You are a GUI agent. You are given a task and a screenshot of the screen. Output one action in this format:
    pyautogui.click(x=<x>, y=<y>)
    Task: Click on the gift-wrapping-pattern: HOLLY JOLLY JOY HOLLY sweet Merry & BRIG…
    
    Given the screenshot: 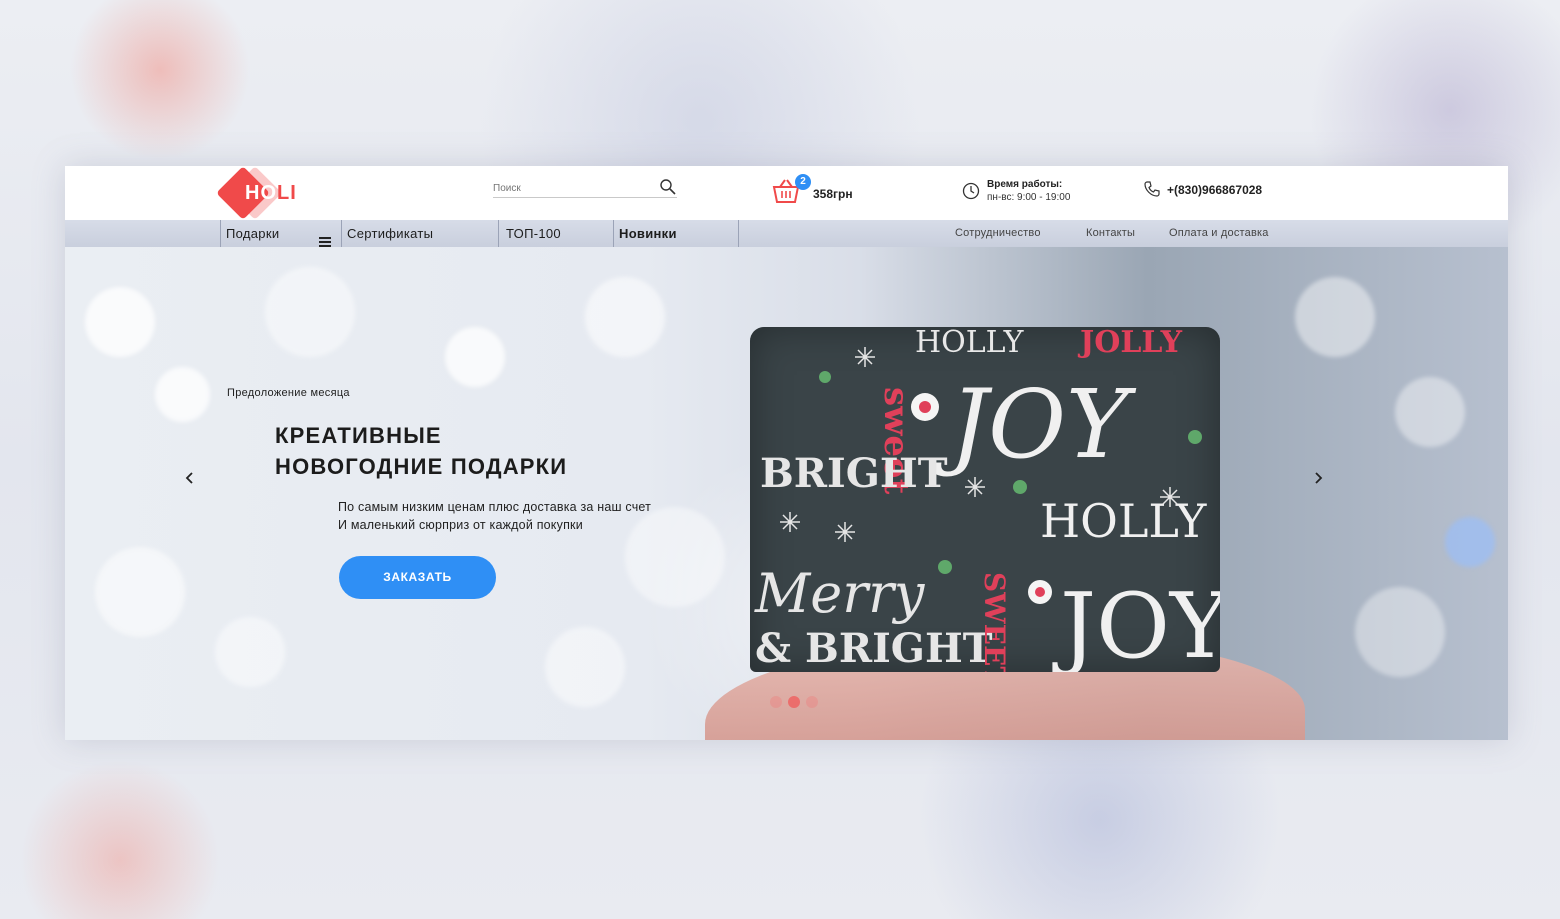 What is the action you would take?
    pyautogui.click(x=987, y=499)
    